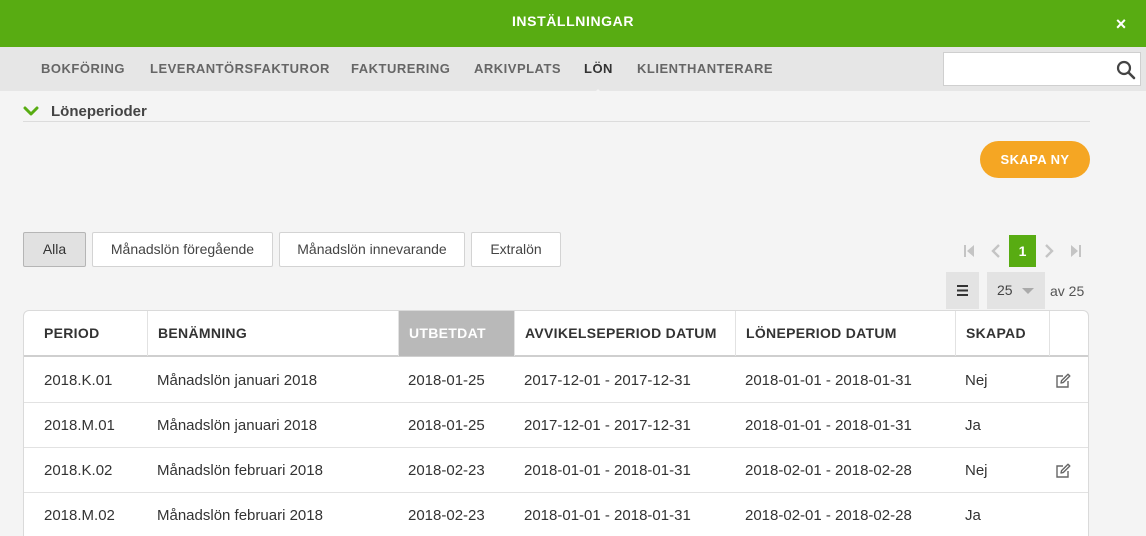  What do you see at coordinates (400, 68) in the screenshot?
I see `tab-fakturering: FAKTURERING` at bounding box center [400, 68].